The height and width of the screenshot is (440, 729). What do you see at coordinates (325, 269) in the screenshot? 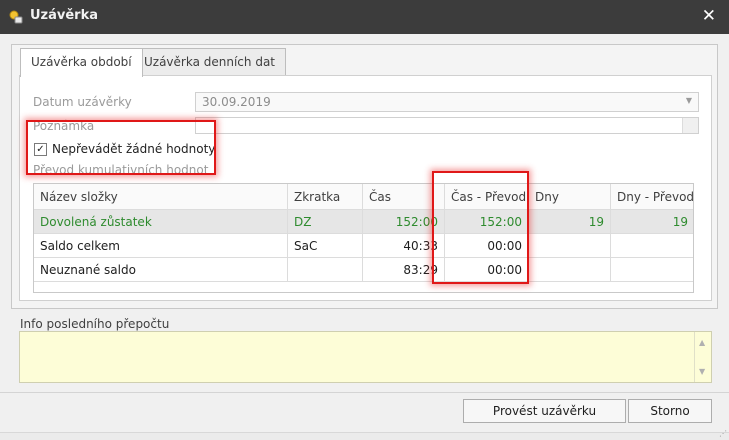
I see `cell-abbr` at bounding box center [325, 269].